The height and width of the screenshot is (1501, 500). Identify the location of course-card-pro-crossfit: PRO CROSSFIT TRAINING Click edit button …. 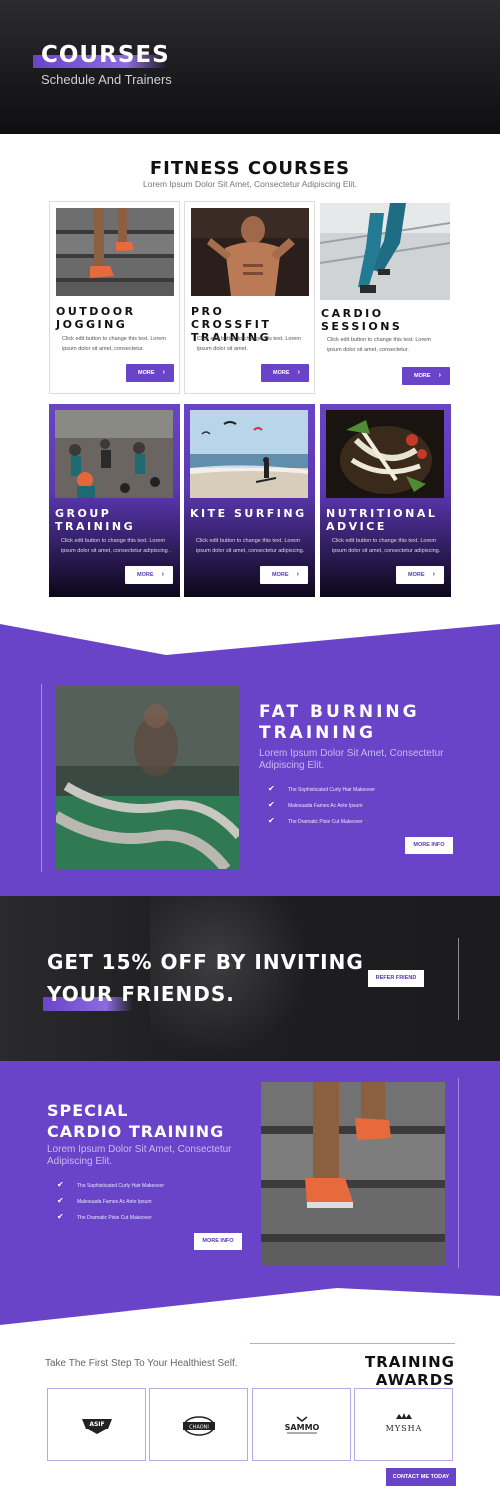
(249, 297).